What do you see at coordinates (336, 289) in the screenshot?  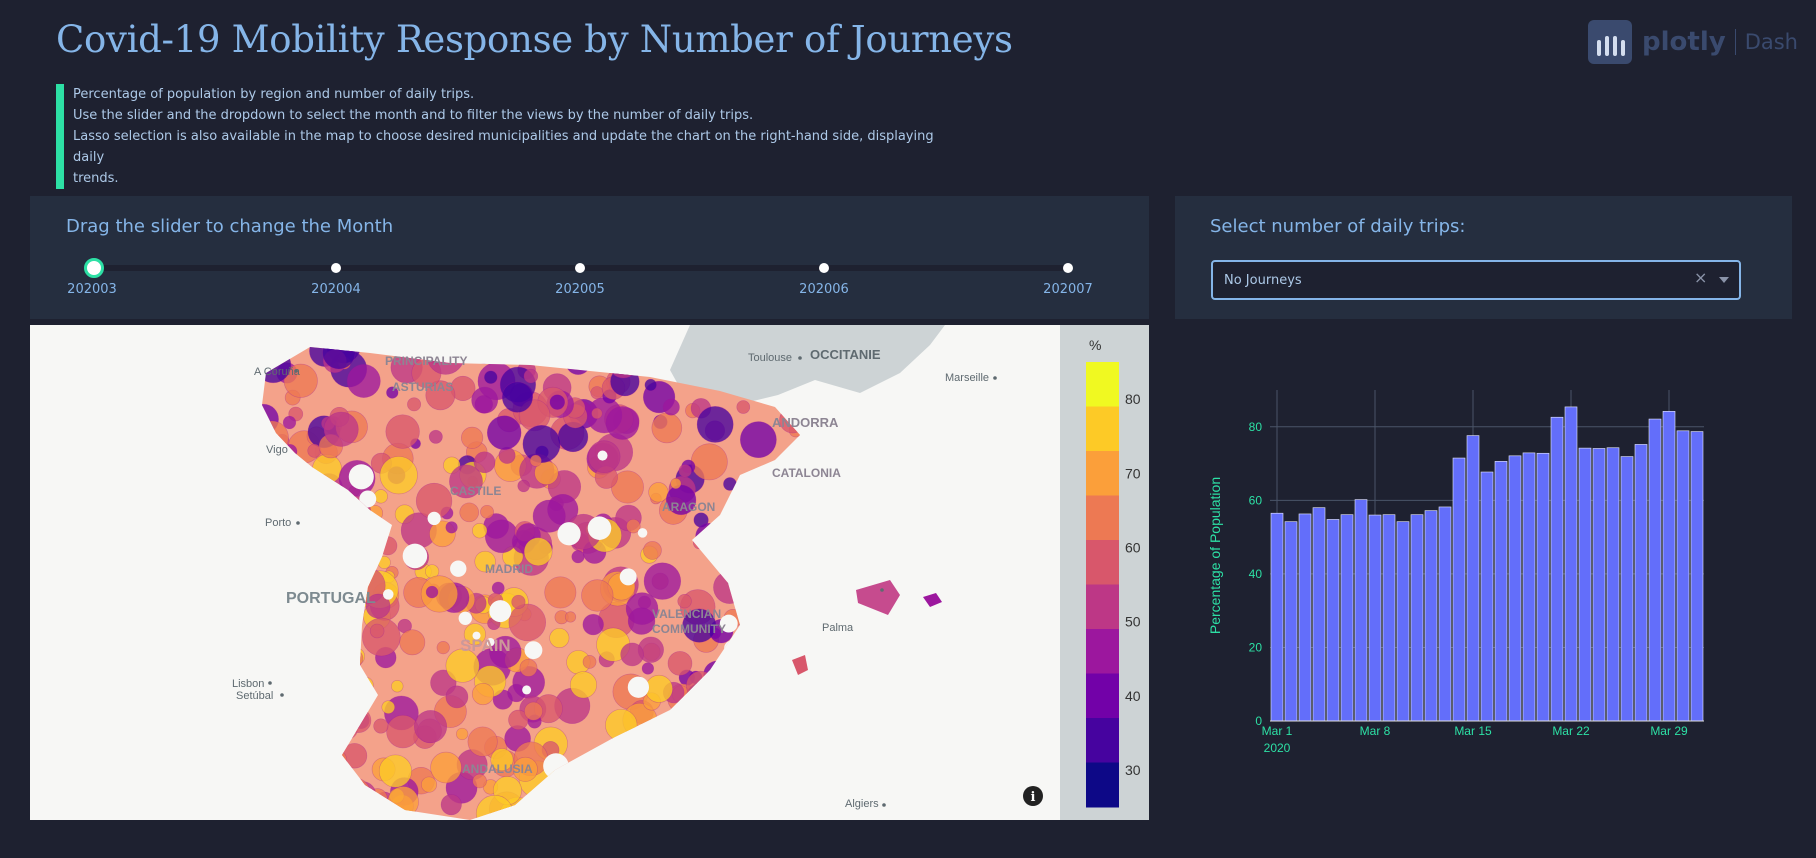 I see `slider-mark-label: 202004` at bounding box center [336, 289].